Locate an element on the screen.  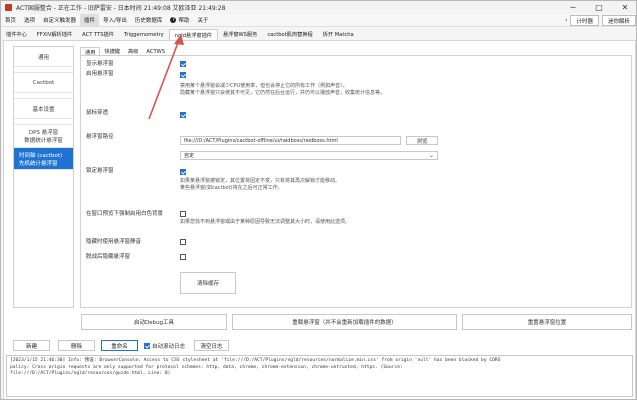
auto-scroll-checkbox is located at coordinates (147, 346).